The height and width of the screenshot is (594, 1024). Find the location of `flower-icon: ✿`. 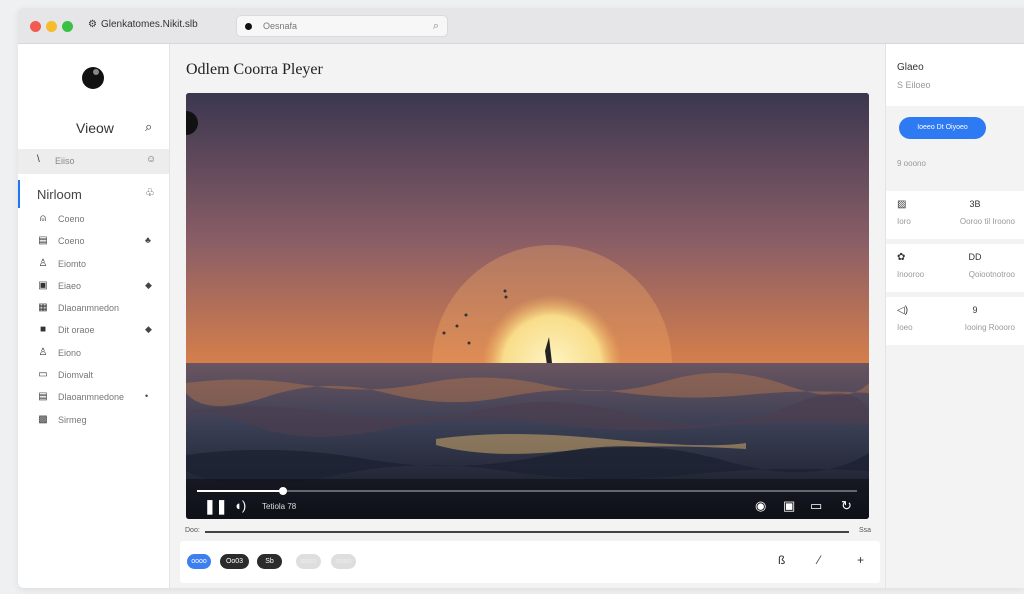

flower-icon: ✿ is located at coordinates (901, 257).